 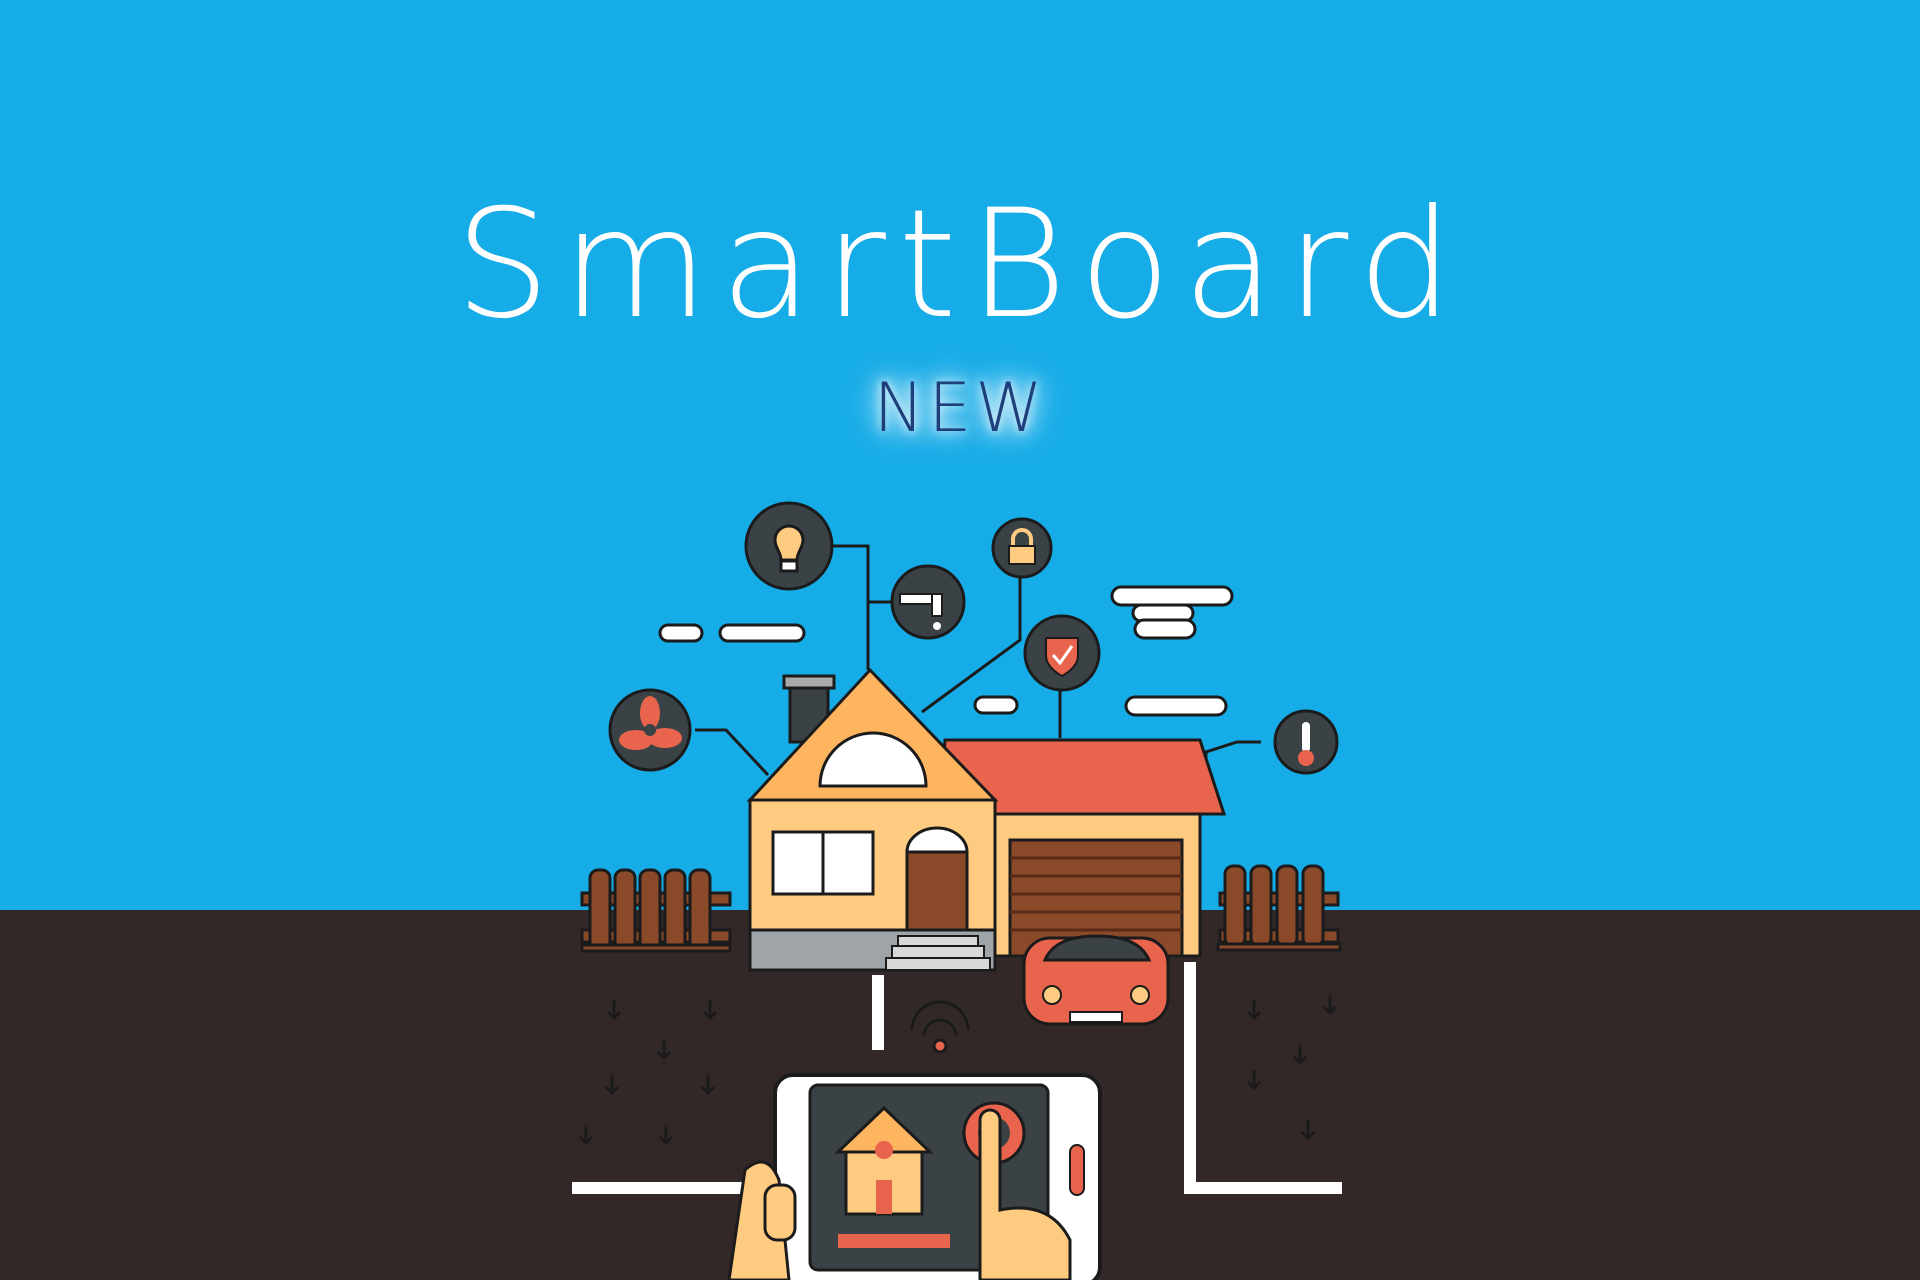 What do you see at coordinates (789, 546) in the screenshot?
I see `bulb-icon` at bounding box center [789, 546].